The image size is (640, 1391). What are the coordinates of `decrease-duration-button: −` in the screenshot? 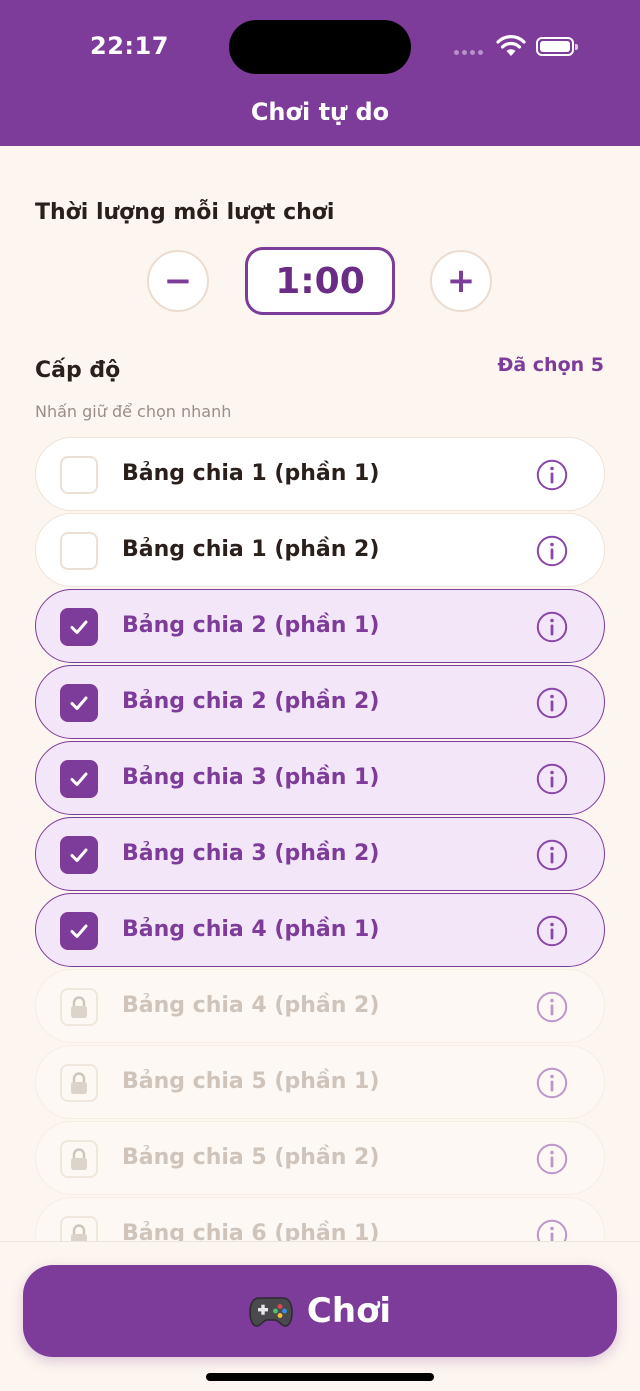 It's located at (178, 281).